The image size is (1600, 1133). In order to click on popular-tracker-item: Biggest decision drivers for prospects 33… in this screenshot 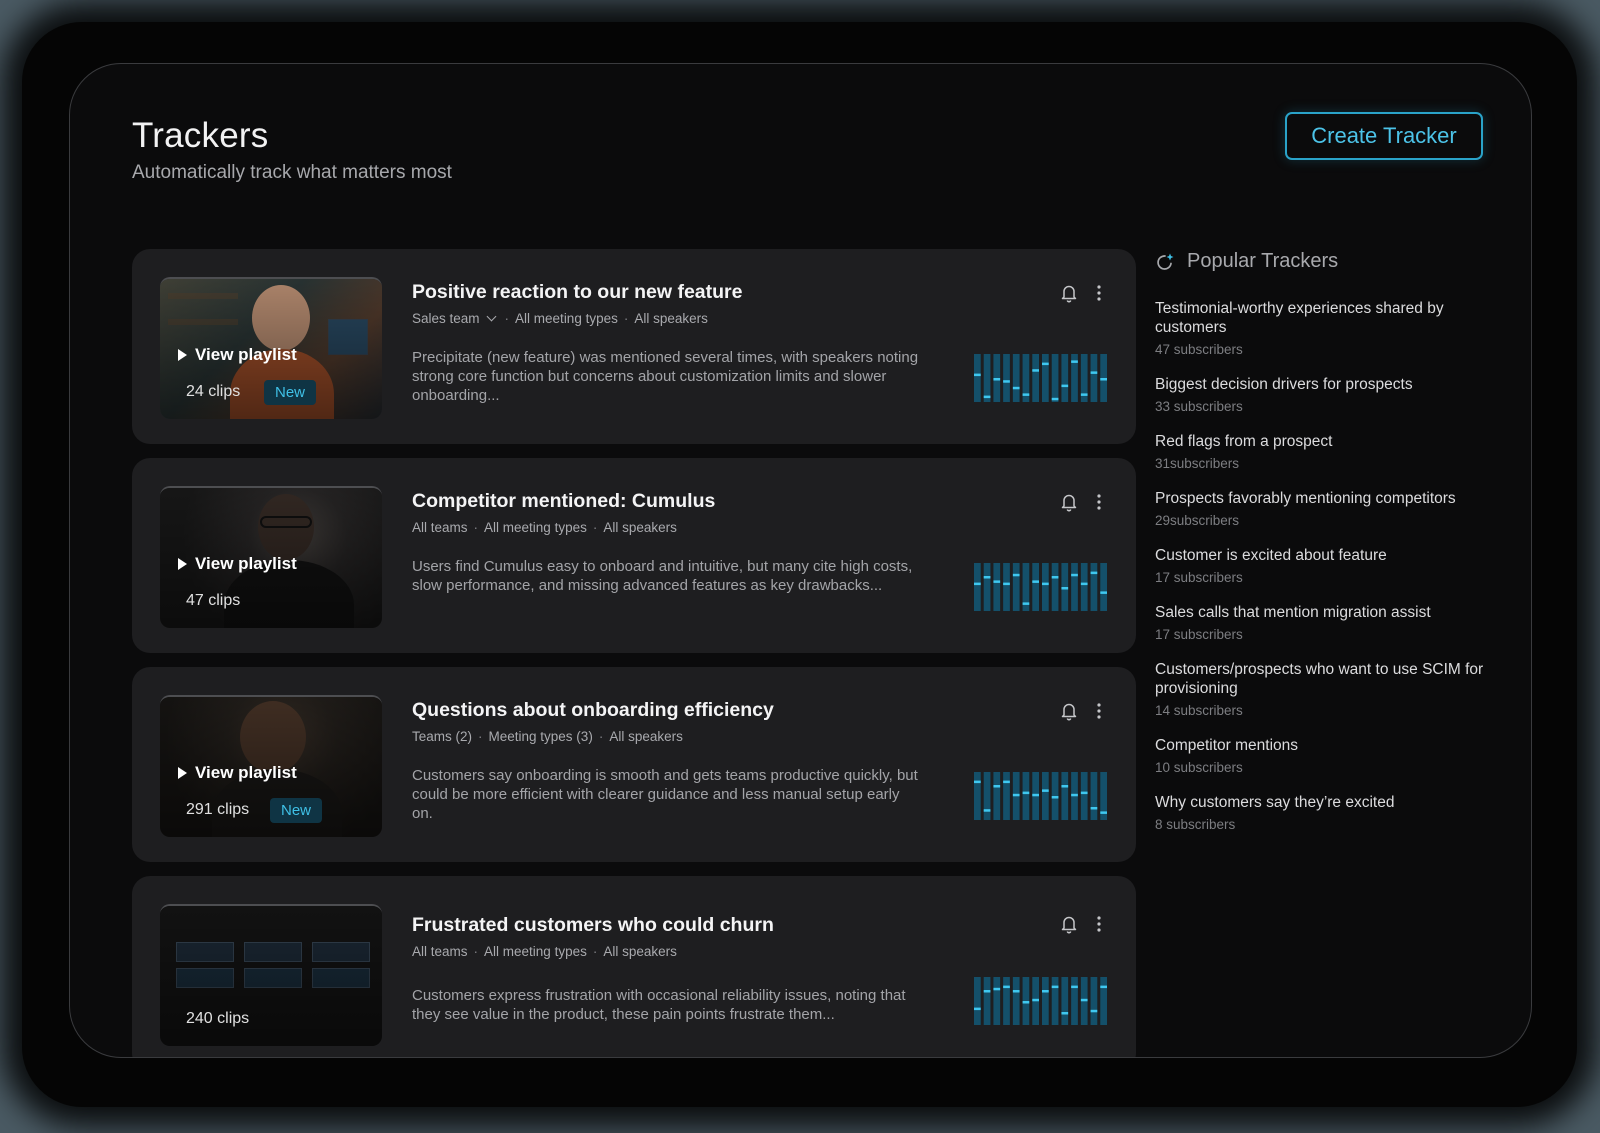, I will do `click(1320, 394)`.